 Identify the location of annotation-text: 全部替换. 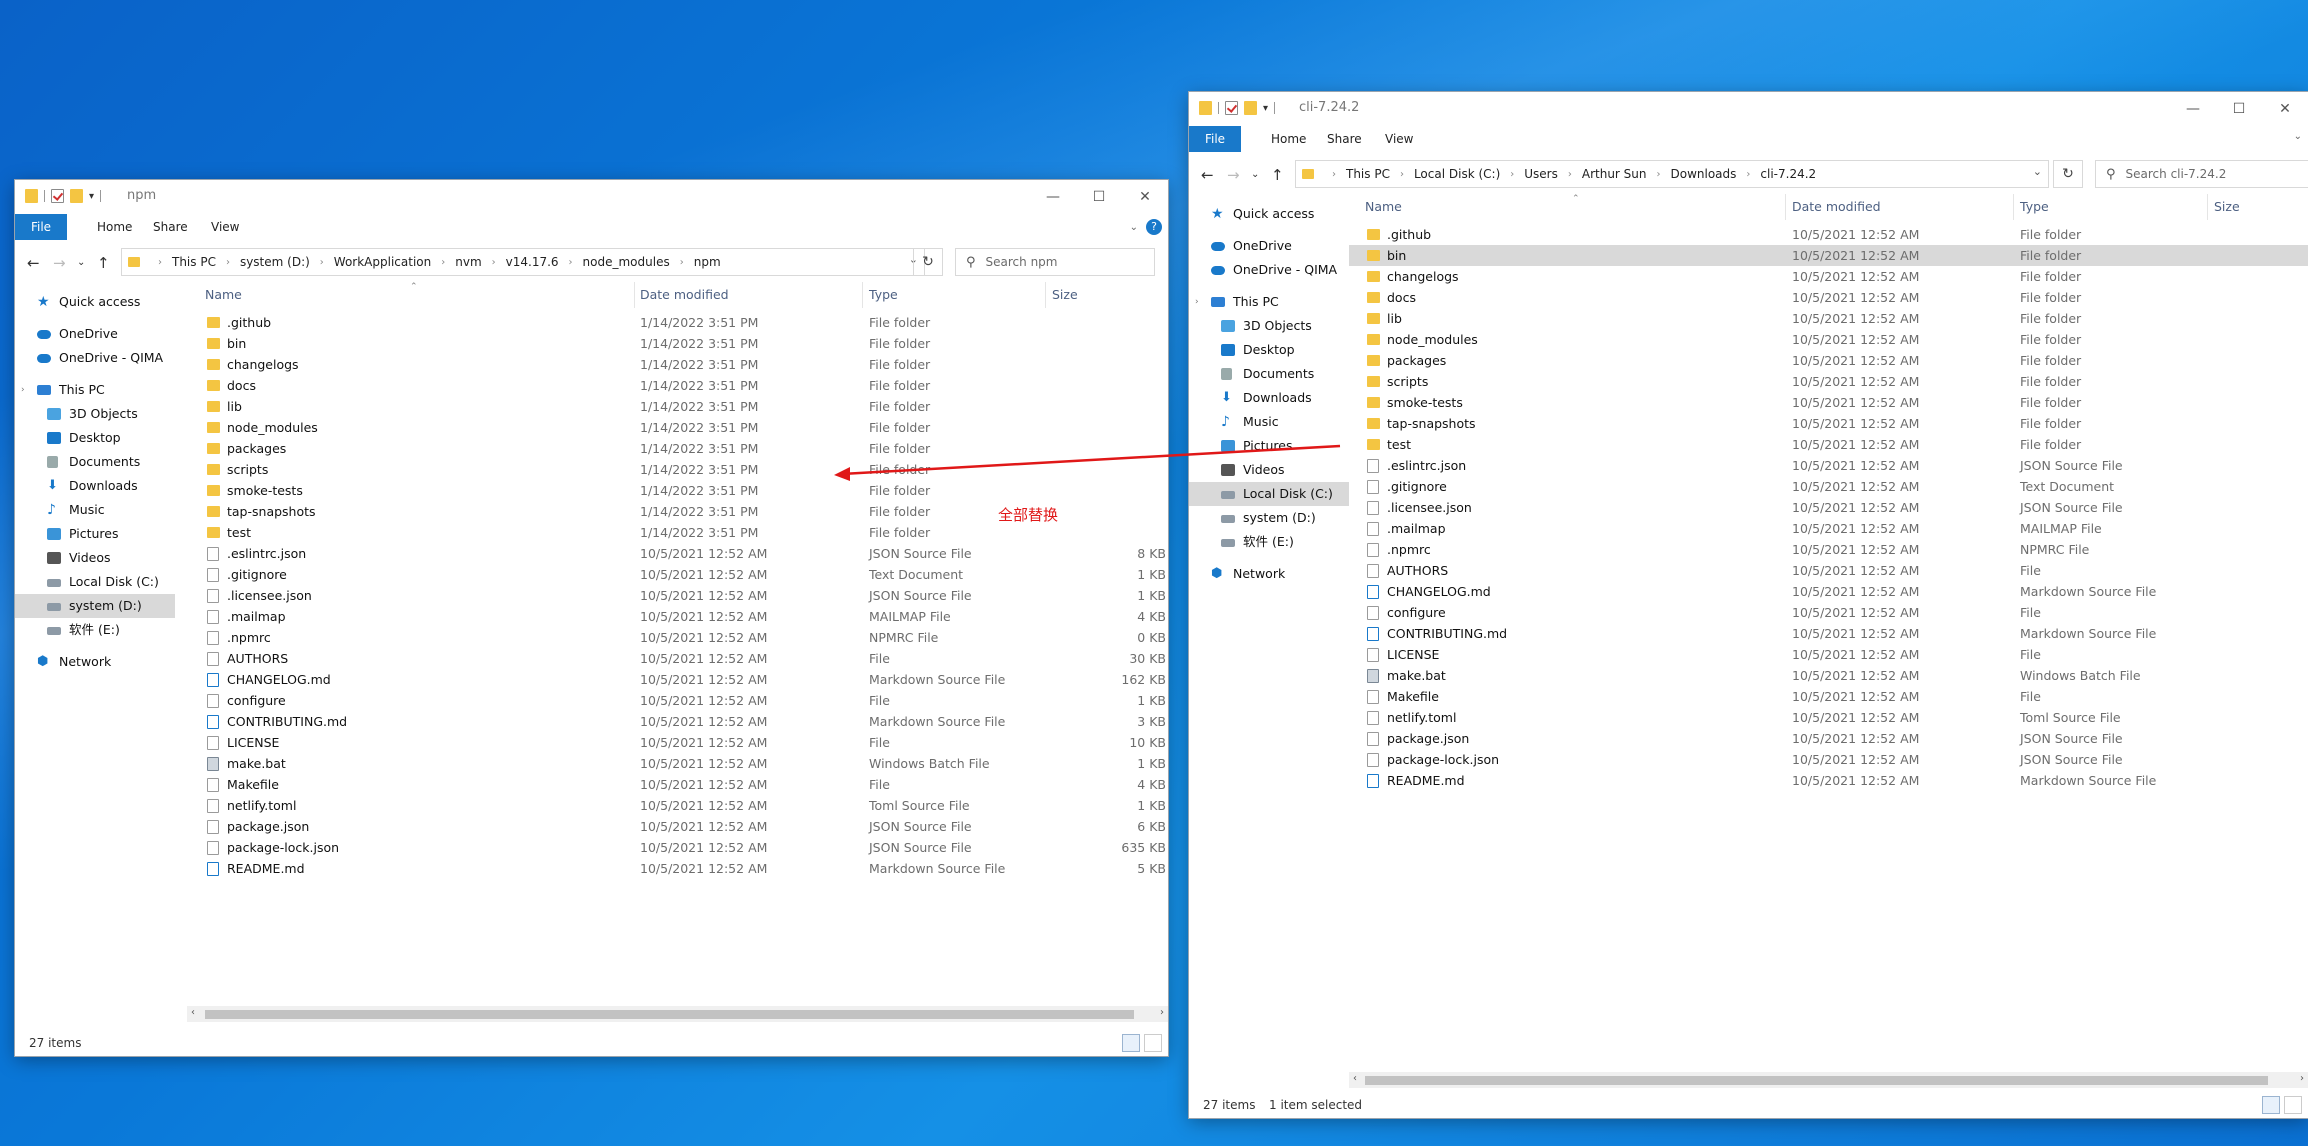
(1028, 515).